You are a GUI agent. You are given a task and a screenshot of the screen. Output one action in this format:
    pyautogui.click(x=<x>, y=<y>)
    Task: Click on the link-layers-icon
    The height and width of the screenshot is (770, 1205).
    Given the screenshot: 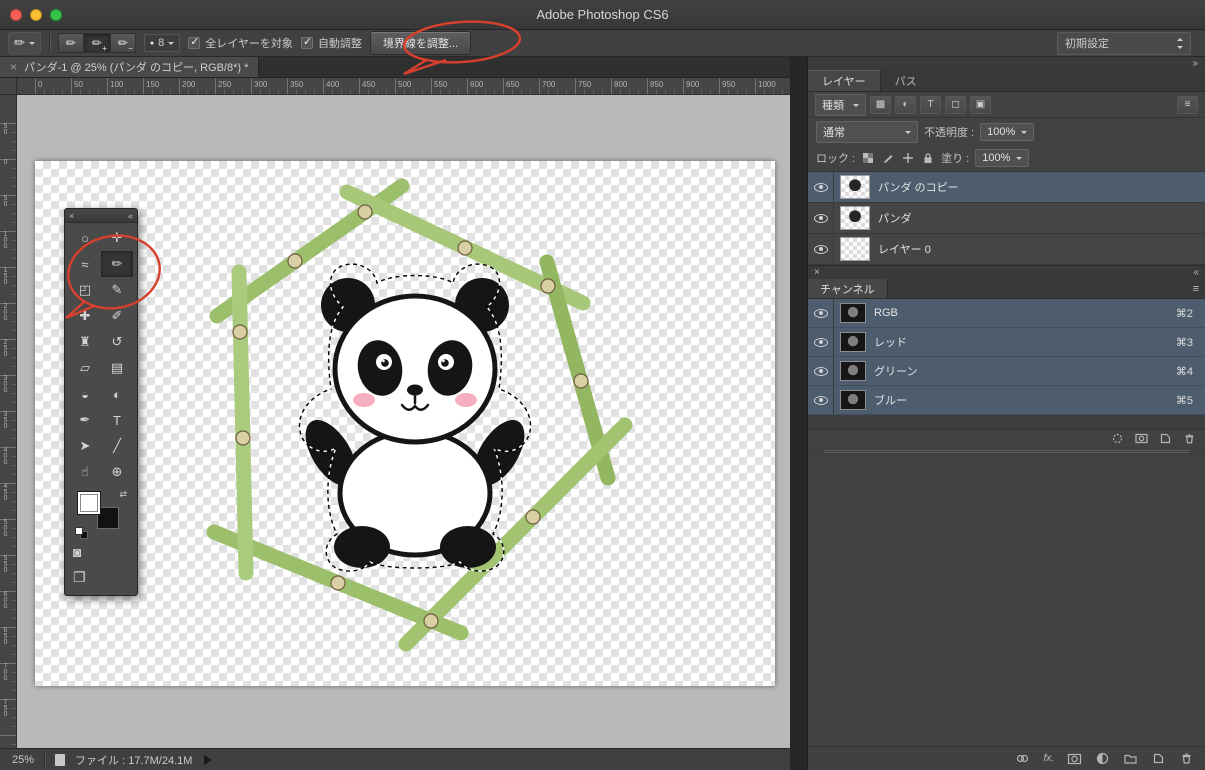 What is the action you would take?
    pyautogui.click(x=1022, y=758)
    